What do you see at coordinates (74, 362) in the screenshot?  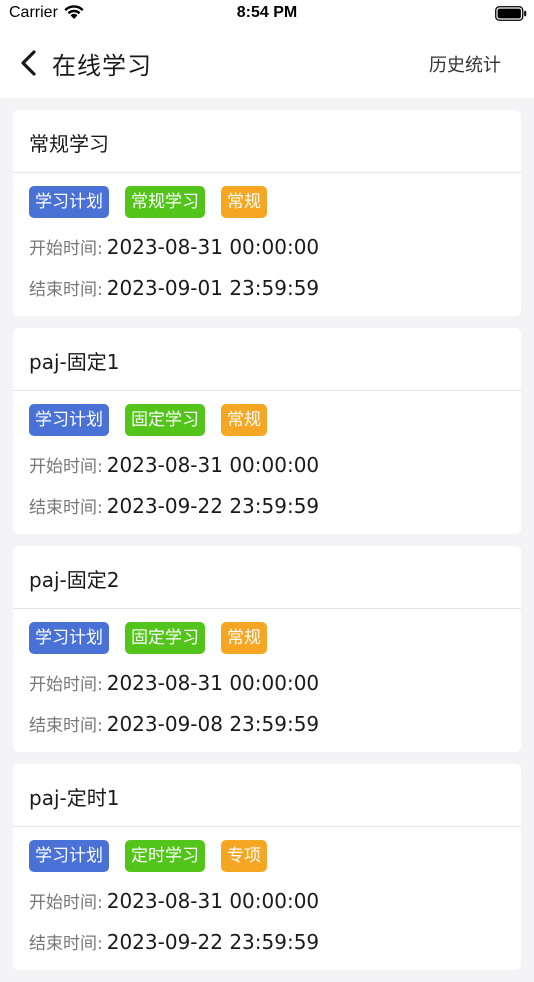 I see `card-title: paj-固定1` at bounding box center [74, 362].